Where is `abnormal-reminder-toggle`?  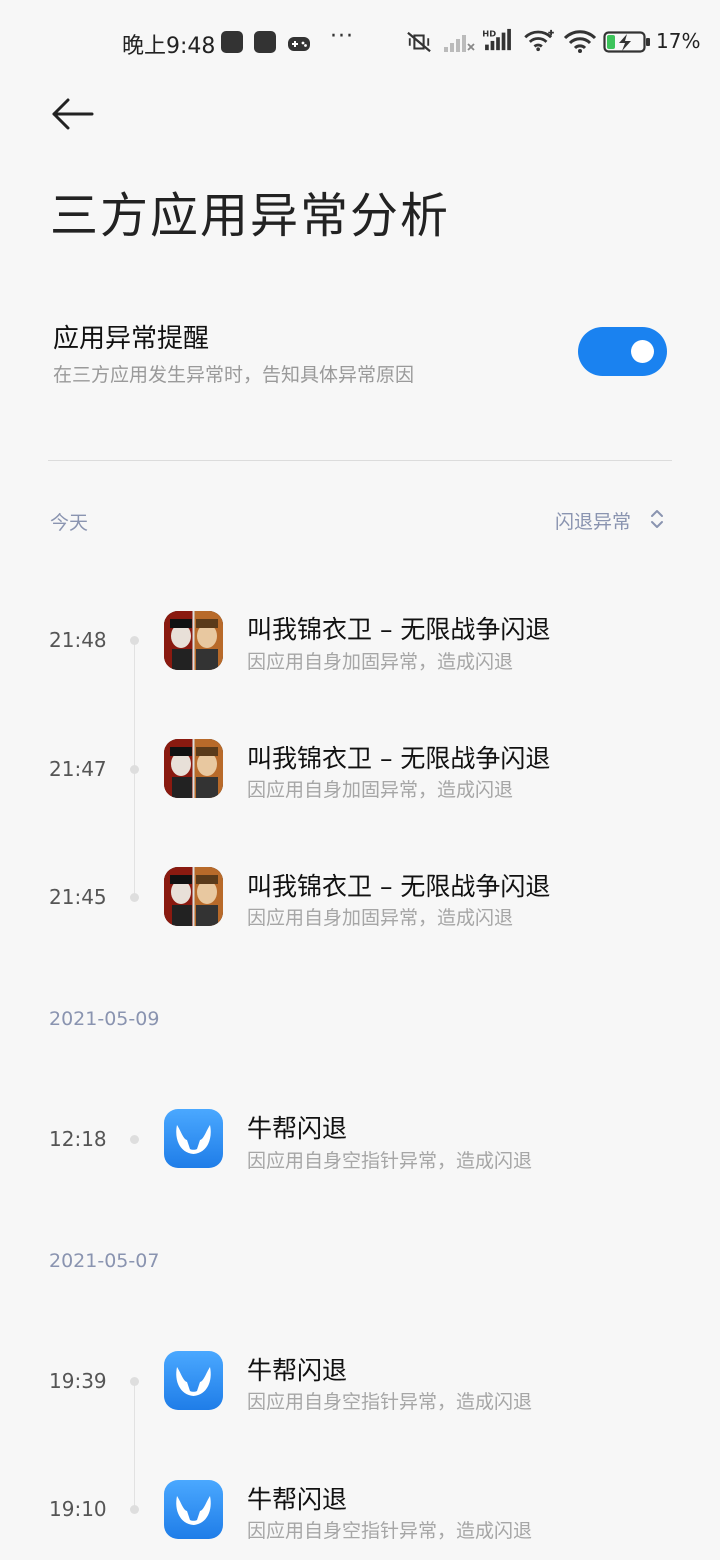
abnormal-reminder-toggle is located at coordinates (622, 351).